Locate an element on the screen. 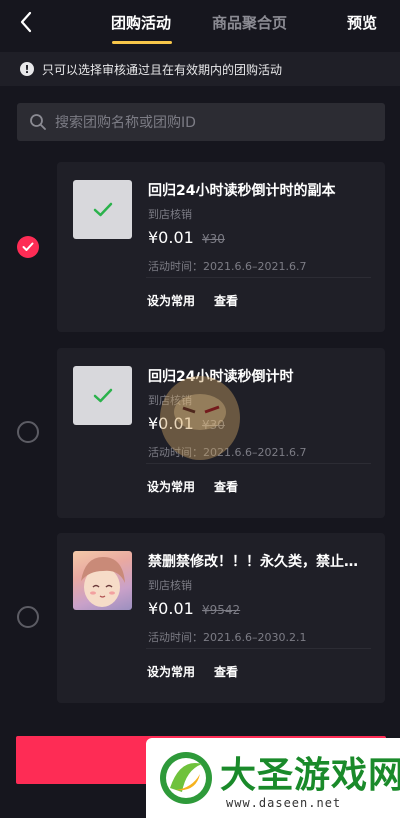  watermark-url: www.daseen.net is located at coordinates (284, 803).